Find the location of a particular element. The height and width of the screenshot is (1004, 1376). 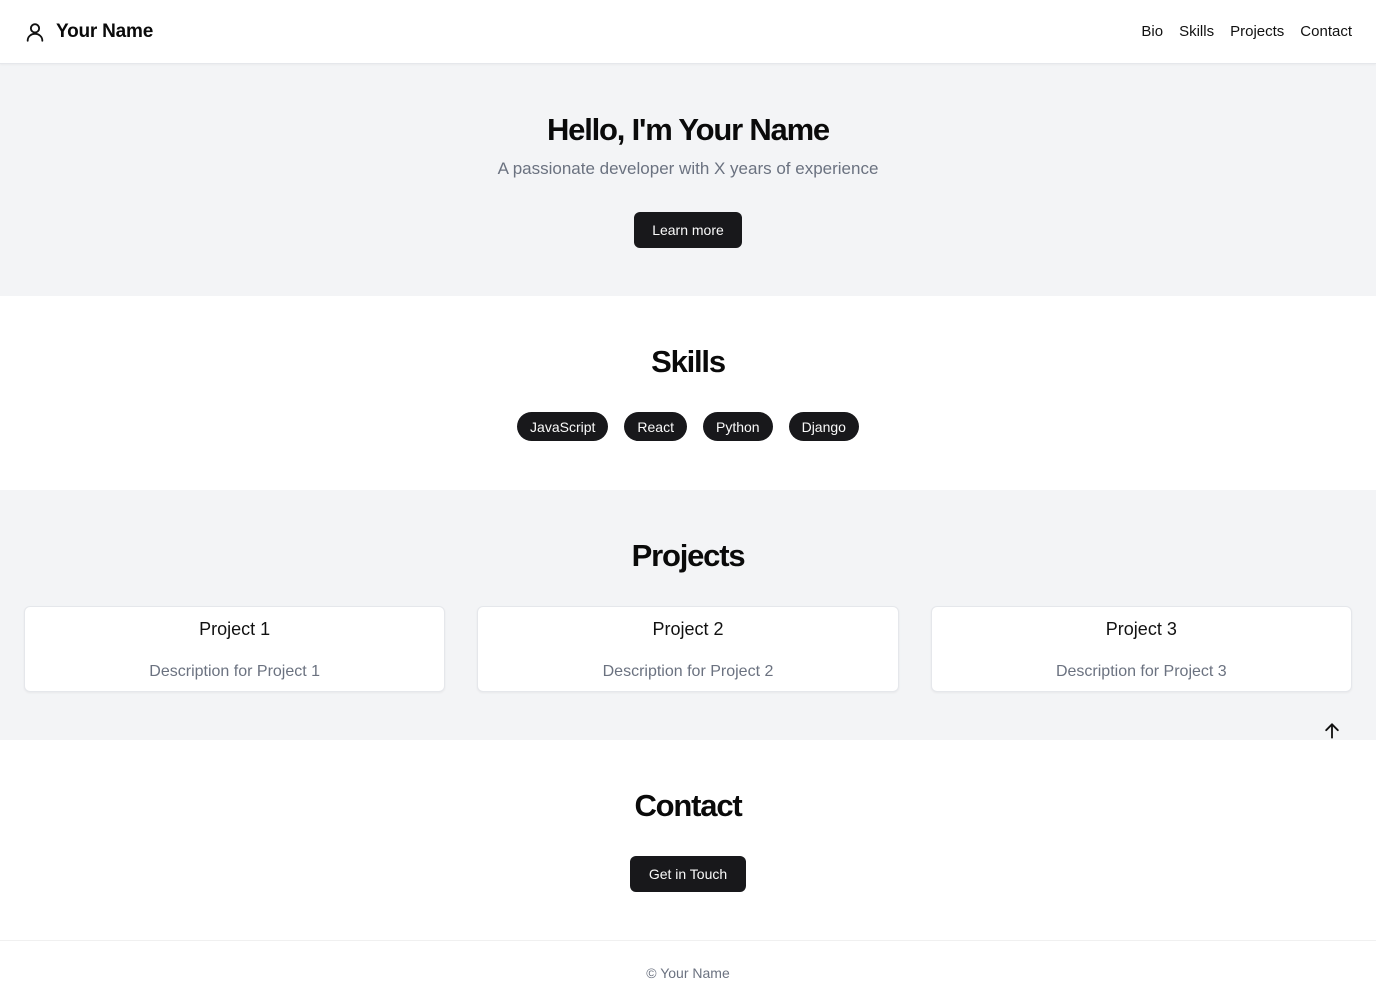

skill-badge: Python is located at coordinates (737, 426).